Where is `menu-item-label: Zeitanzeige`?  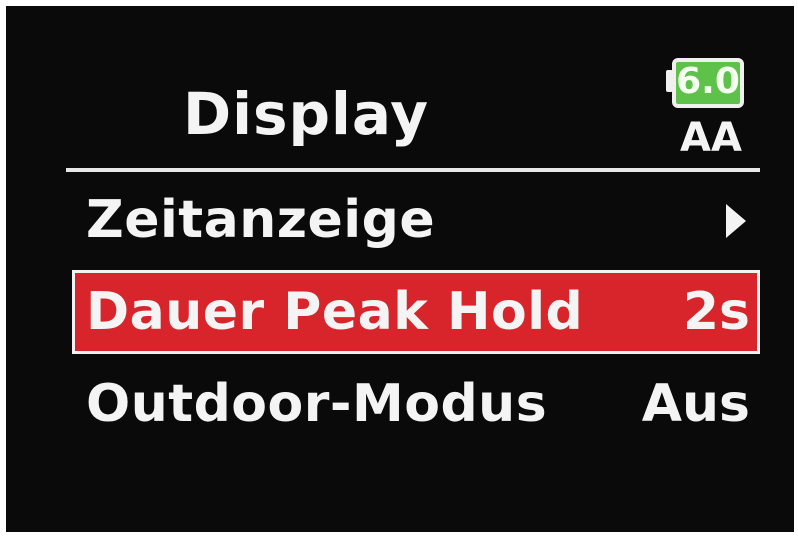 menu-item-label: Zeitanzeige is located at coordinates (261, 220).